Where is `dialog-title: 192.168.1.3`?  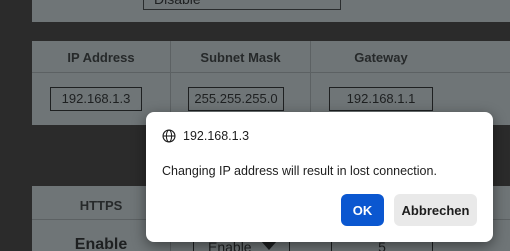
dialog-title: 192.168.1.3 is located at coordinates (205, 136).